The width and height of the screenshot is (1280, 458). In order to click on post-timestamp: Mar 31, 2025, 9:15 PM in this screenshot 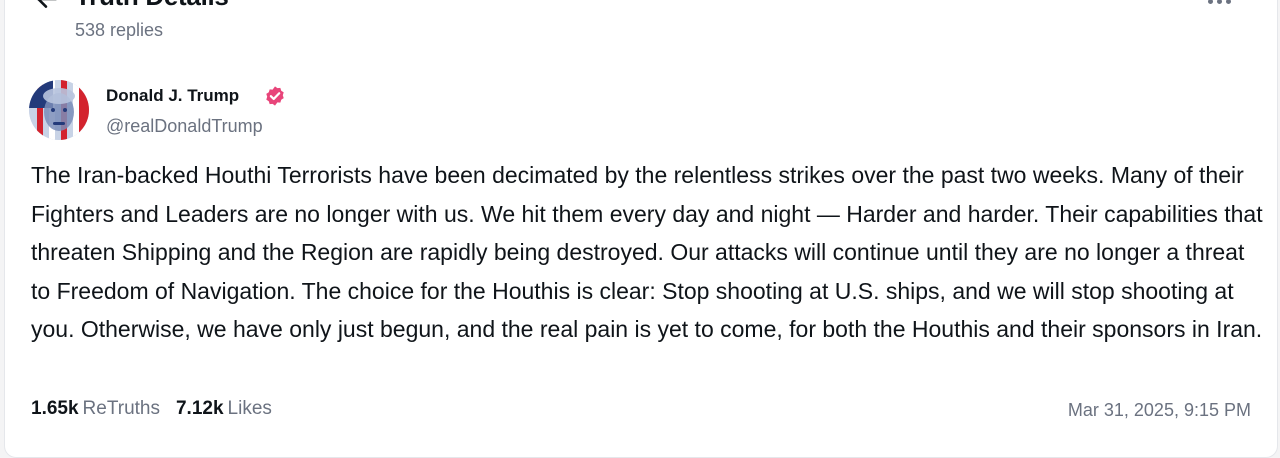, I will do `click(1159, 410)`.